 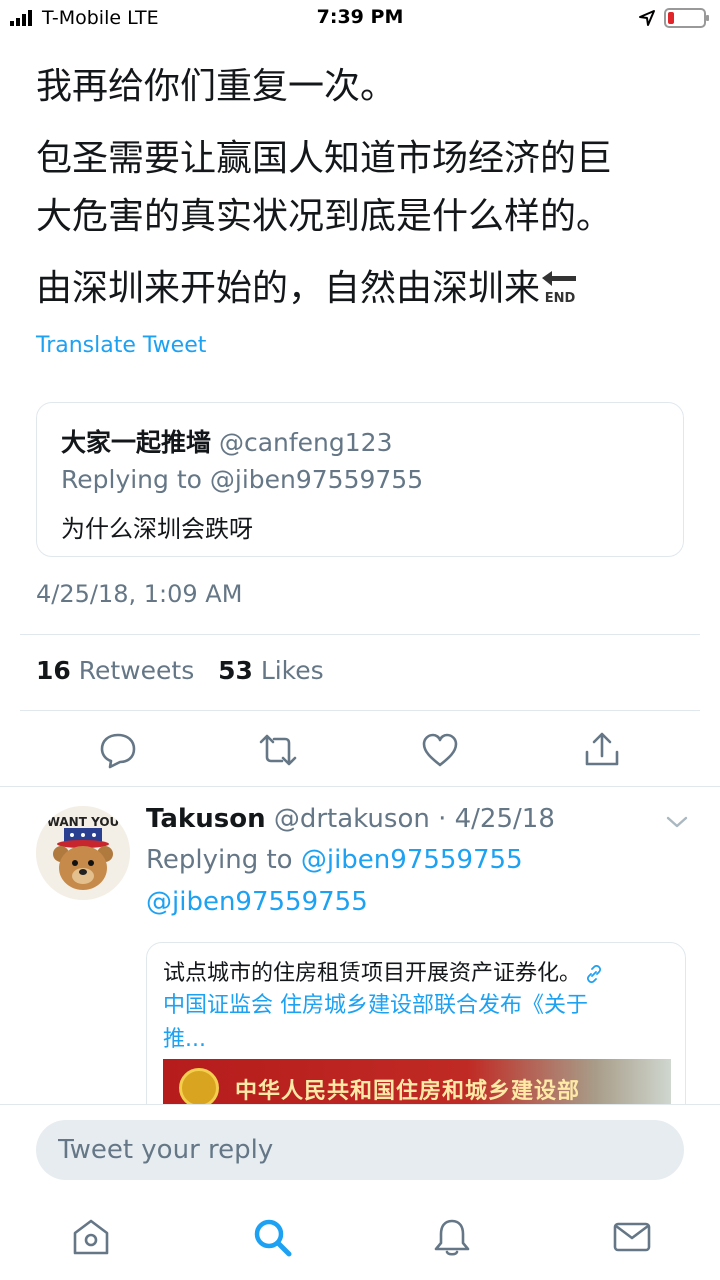 I want to click on link-card-title-text: 试点城市的住房租赁项目开展资产证券化。, so click(x=372, y=973).